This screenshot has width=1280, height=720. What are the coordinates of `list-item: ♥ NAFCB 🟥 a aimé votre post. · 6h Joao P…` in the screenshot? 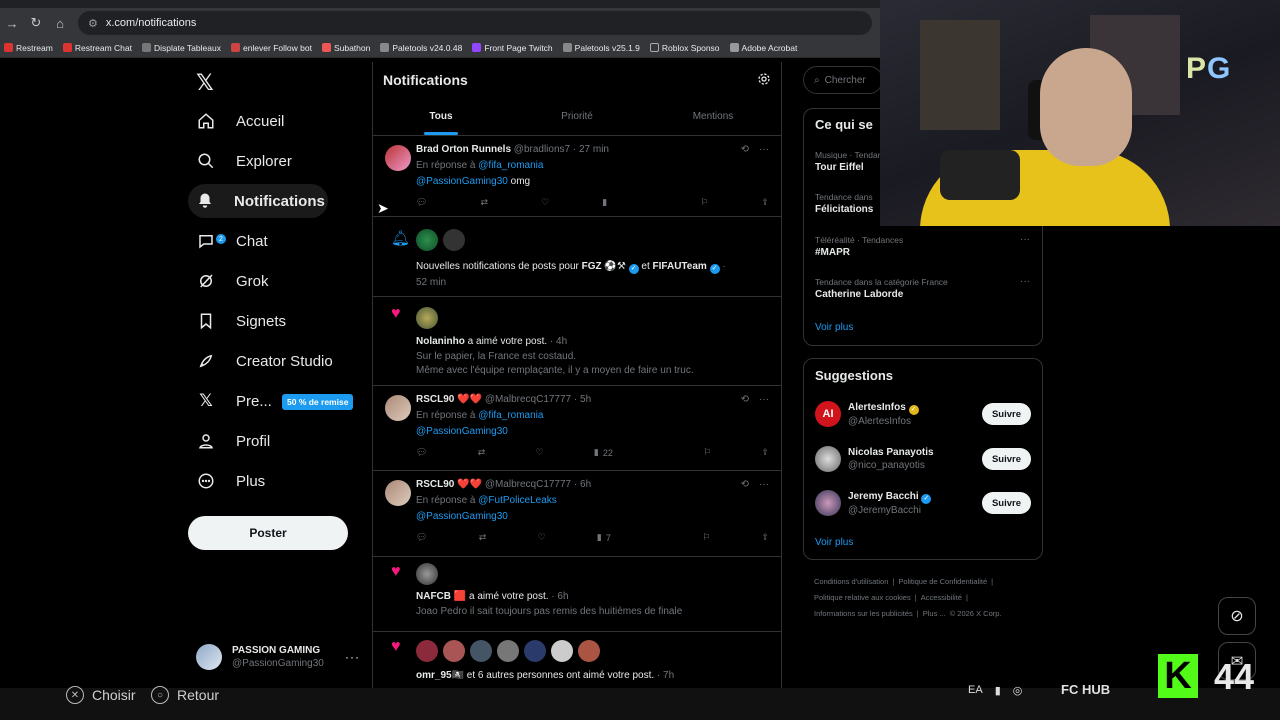 It's located at (577, 594).